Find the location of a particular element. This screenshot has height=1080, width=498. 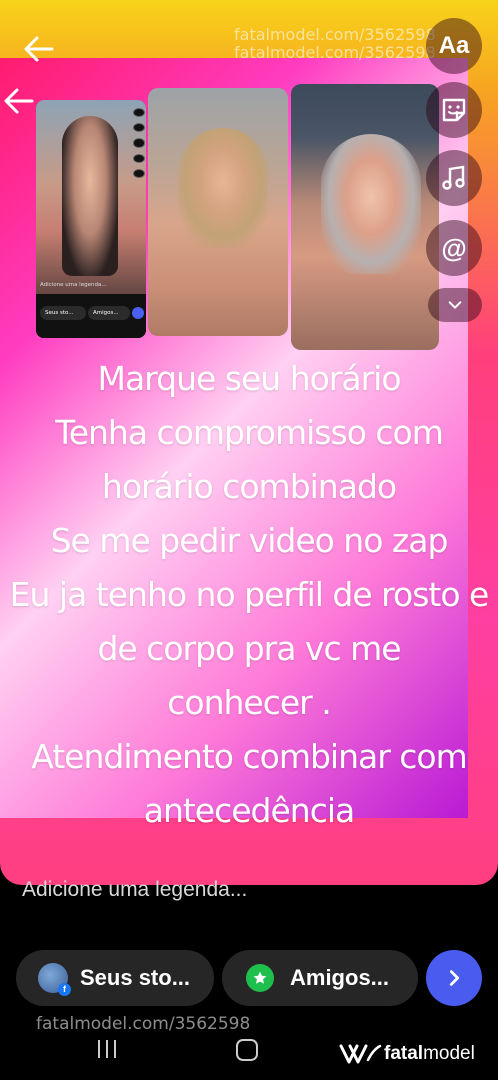

watermark-bottom: fatalmodel.com/3562598 is located at coordinates (143, 1024).